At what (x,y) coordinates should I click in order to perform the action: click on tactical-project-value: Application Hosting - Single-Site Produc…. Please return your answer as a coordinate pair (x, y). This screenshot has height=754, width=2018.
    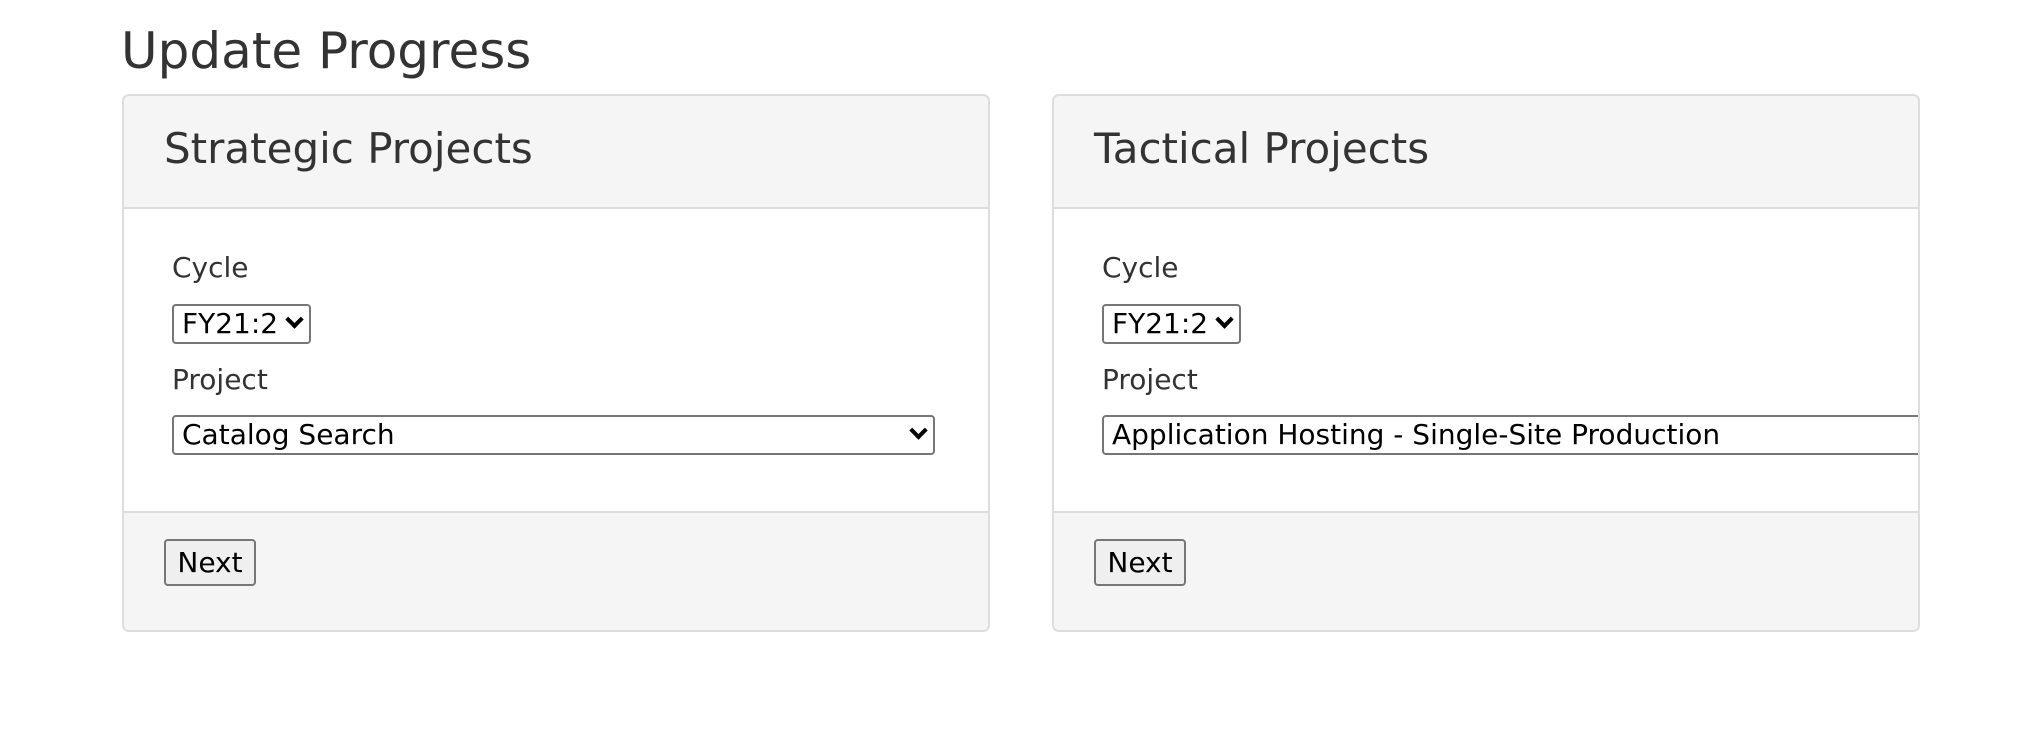
    Looking at the image, I should click on (1416, 434).